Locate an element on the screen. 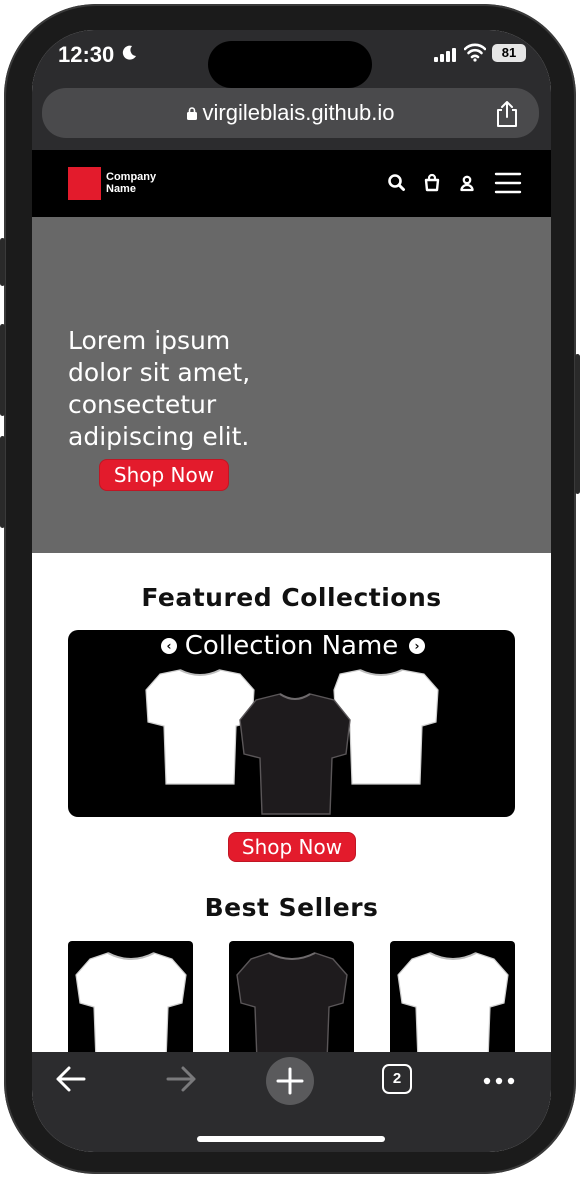 The image size is (581, 1178). moon-icon is located at coordinates (129, 55).